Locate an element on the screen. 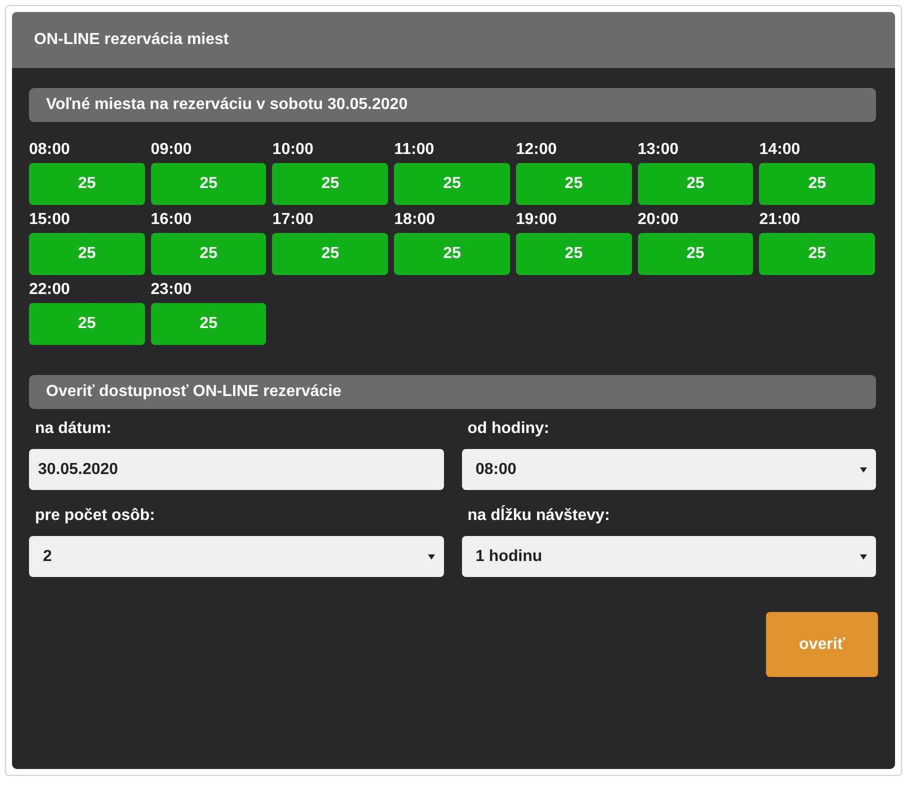  slot-time: 09:00 is located at coordinates (171, 150).